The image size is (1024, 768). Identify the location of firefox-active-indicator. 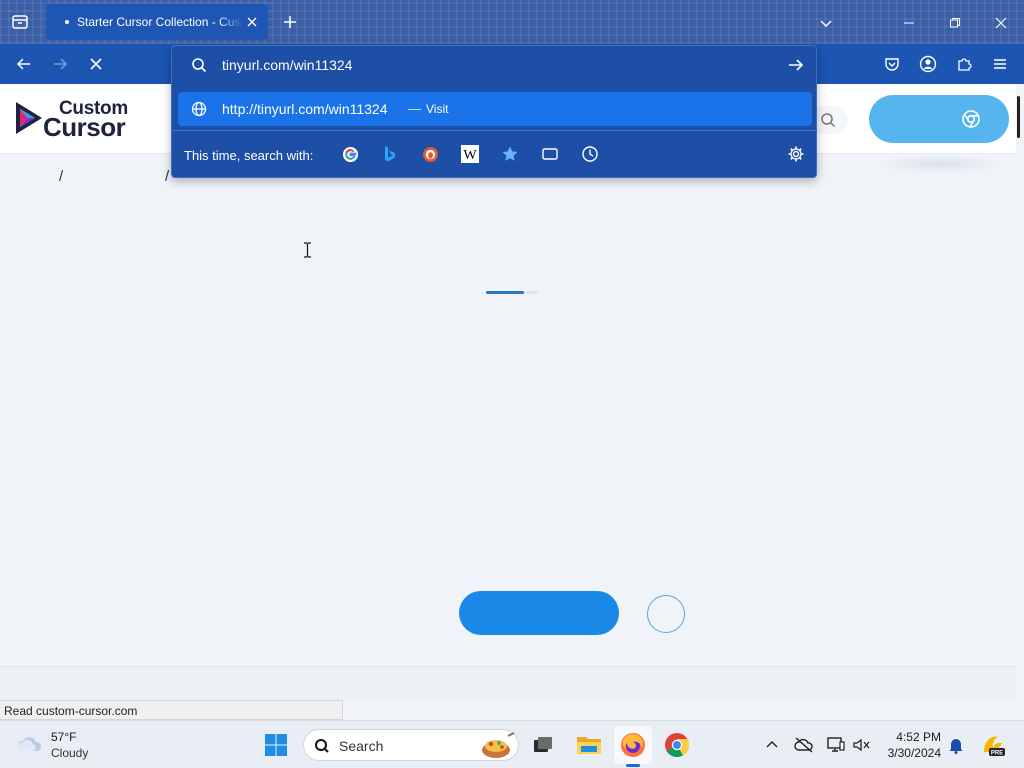
(633, 765).